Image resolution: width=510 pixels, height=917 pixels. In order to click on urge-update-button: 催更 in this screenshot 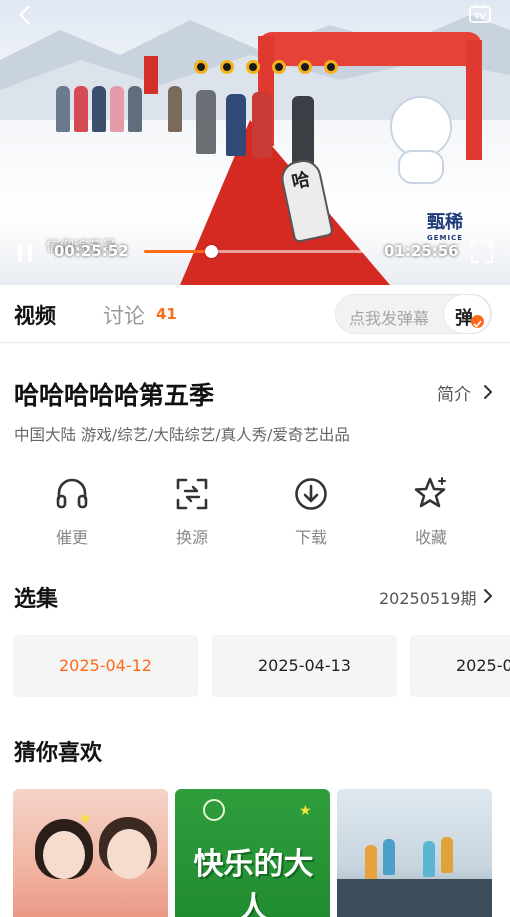, I will do `click(72, 512)`.